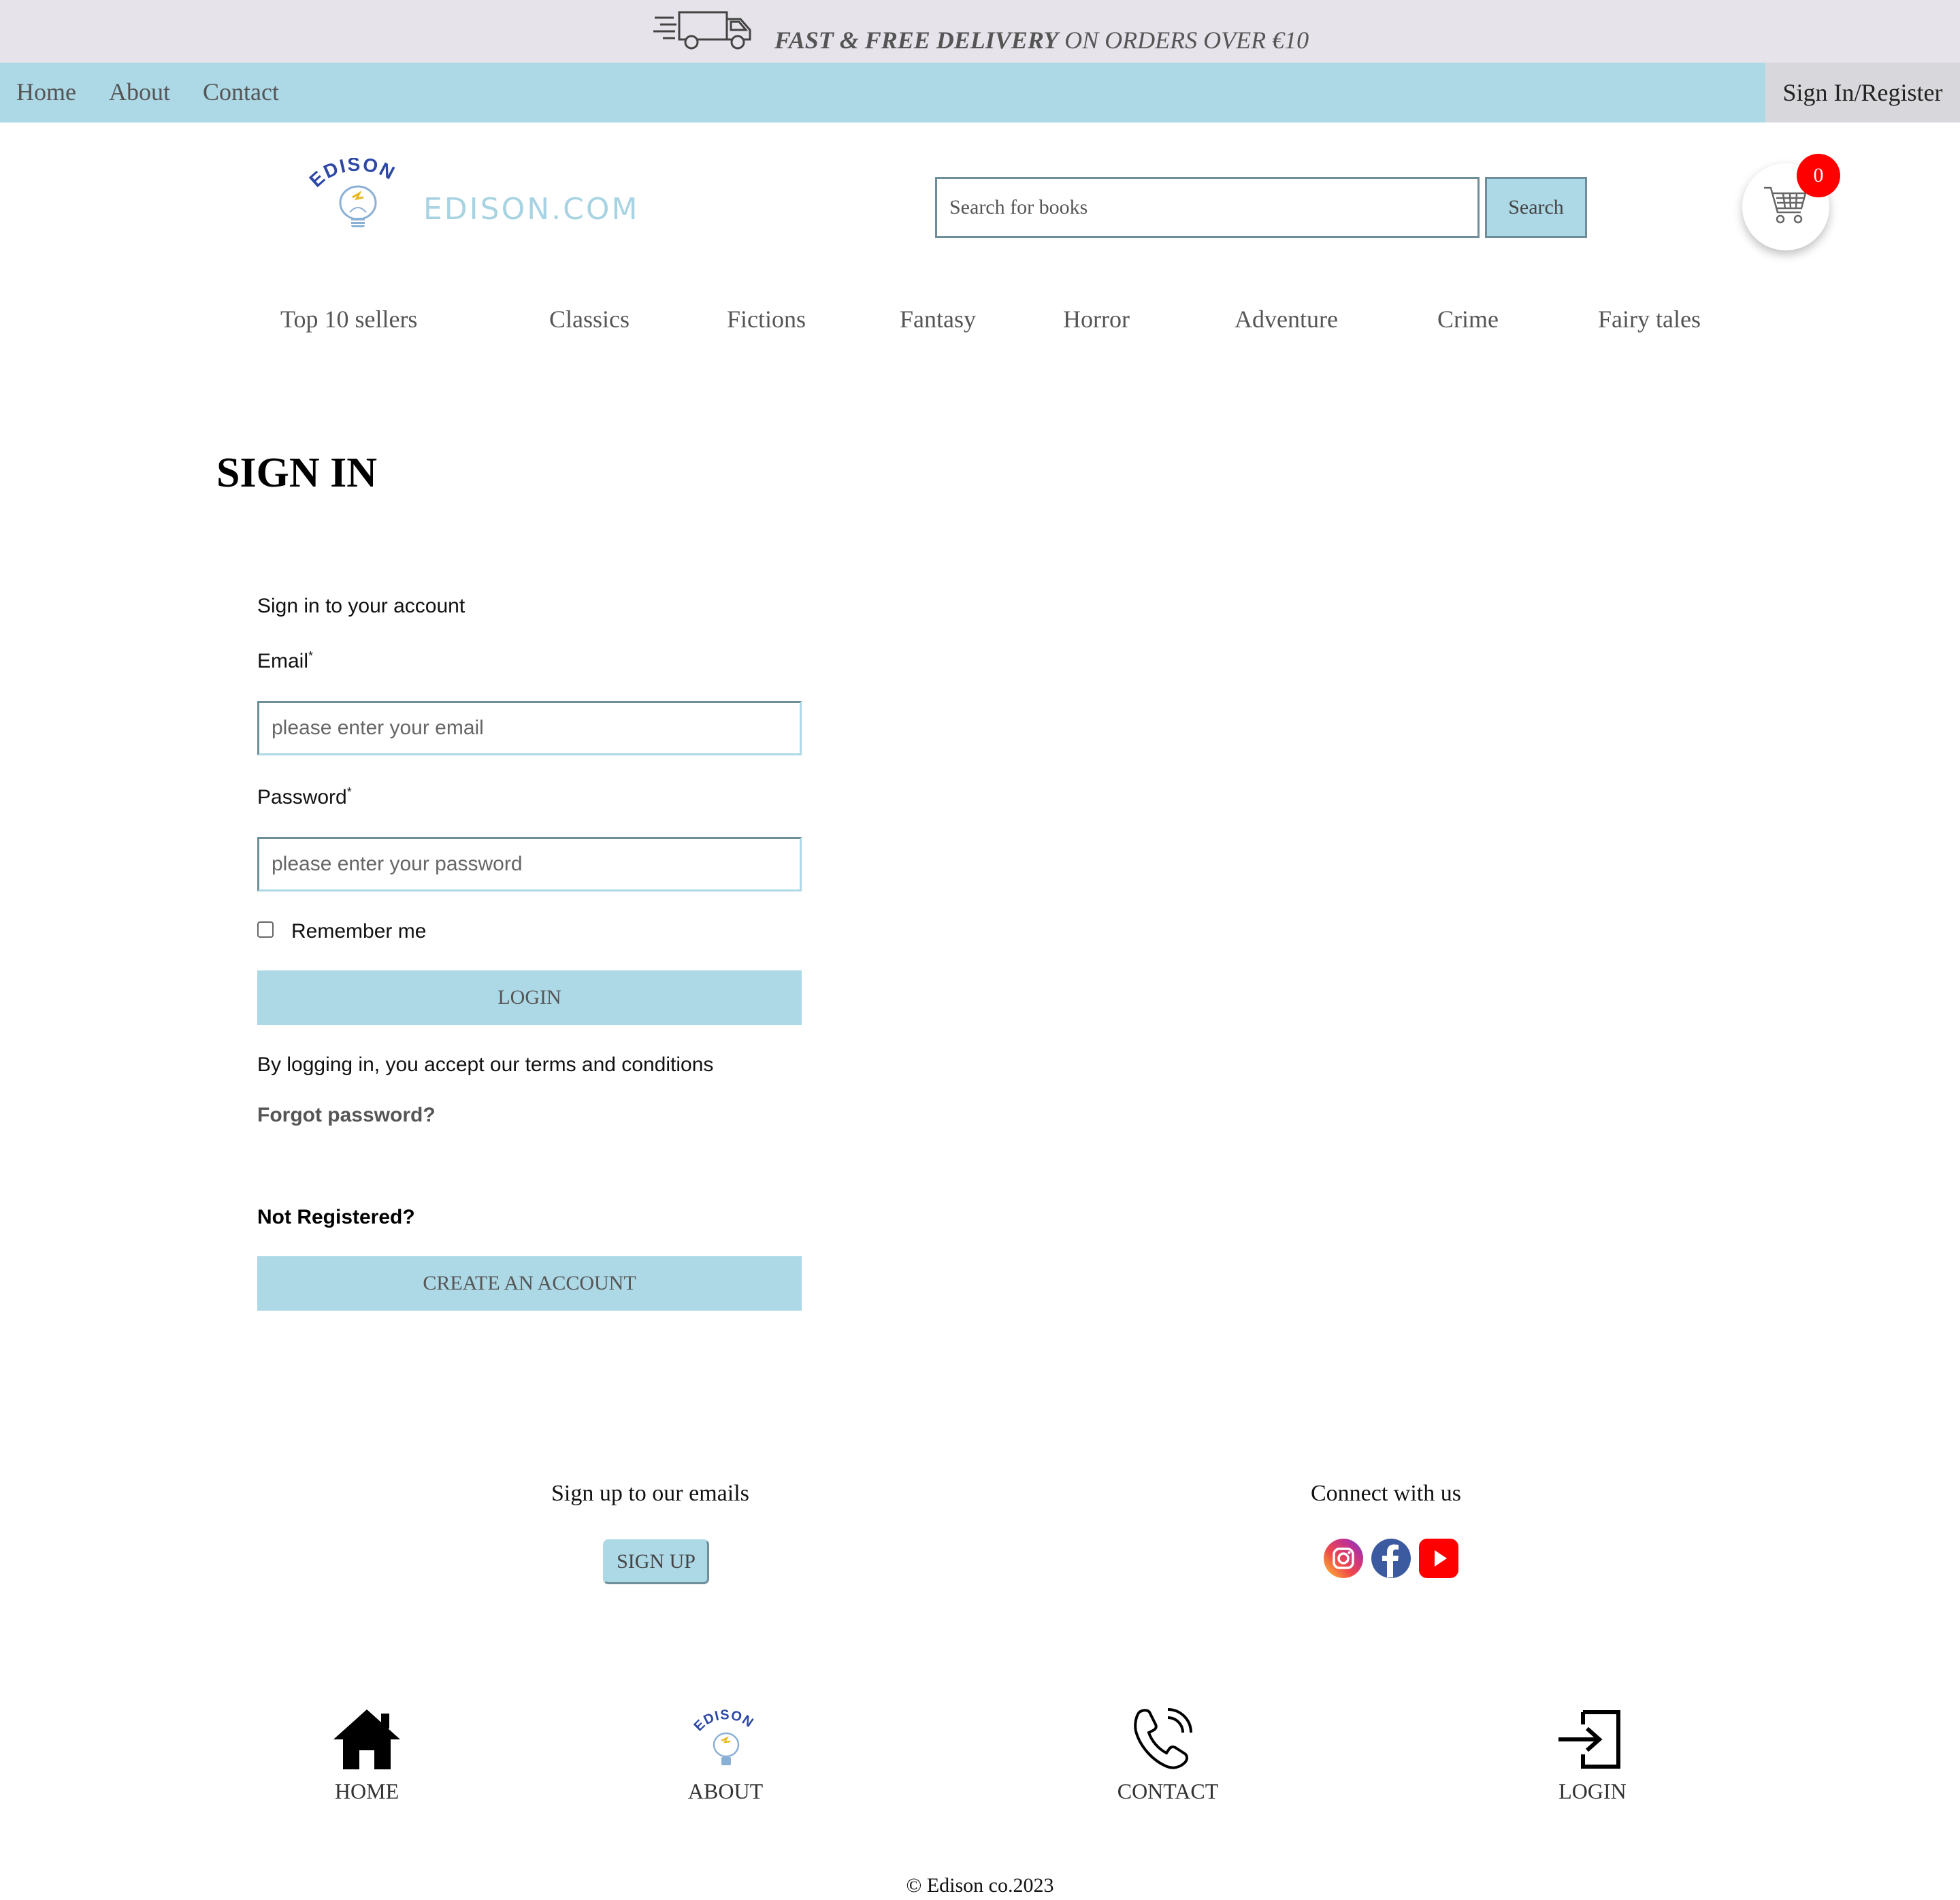  Describe the element at coordinates (650, 1493) in the screenshot. I see `email-signup-heading: Sign up to our emails` at that location.